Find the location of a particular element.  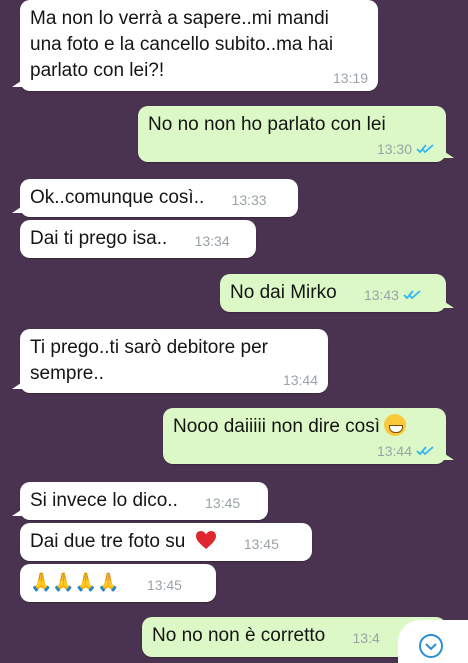

message-time: 13:19 is located at coordinates (350, 78).